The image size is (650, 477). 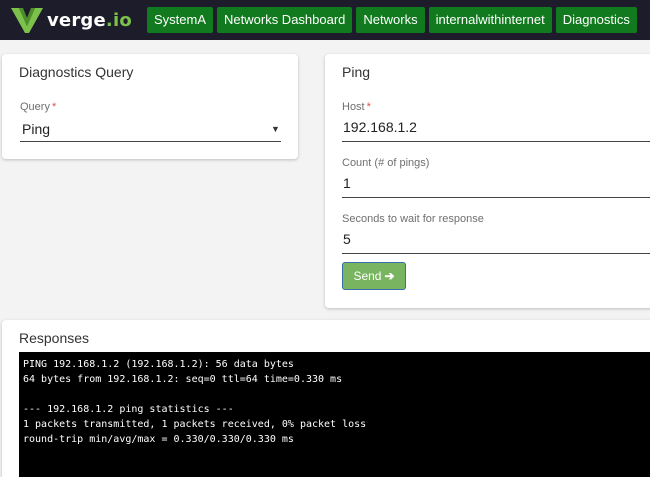 I want to click on verge-logo-icon, so click(x=27, y=20).